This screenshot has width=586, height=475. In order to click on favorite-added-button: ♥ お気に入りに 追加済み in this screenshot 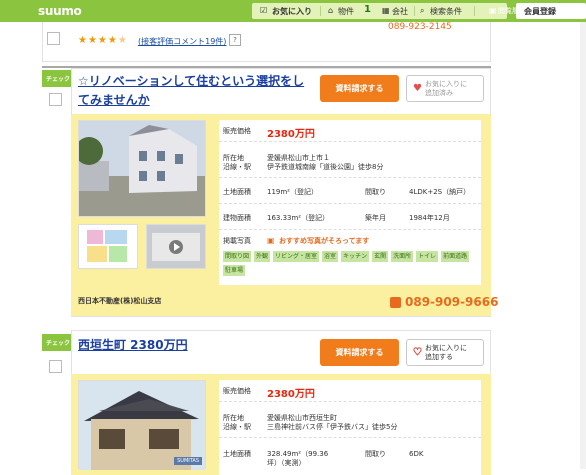, I will do `click(445, 88)`.